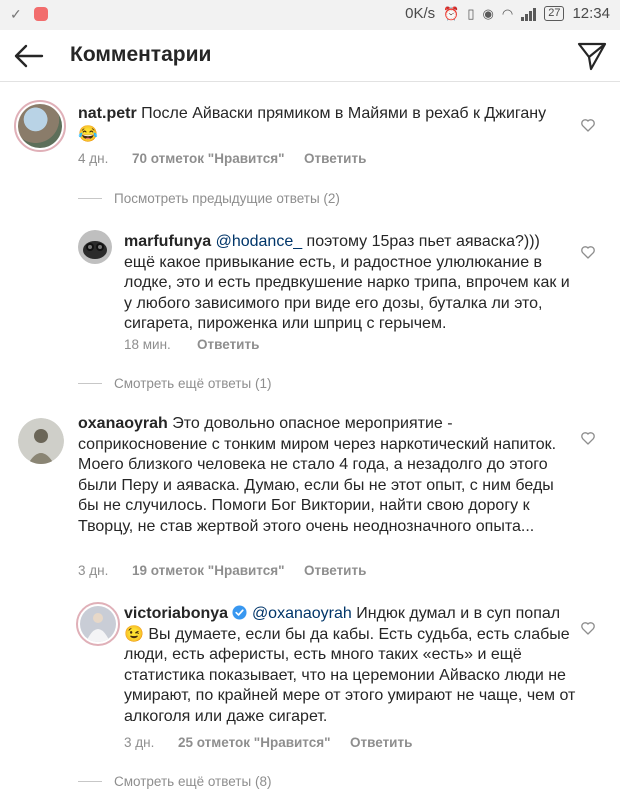 The width and height of the screenshot is (620, 800). I want to click on comment-username: victoriabonya, so click(176, 613).